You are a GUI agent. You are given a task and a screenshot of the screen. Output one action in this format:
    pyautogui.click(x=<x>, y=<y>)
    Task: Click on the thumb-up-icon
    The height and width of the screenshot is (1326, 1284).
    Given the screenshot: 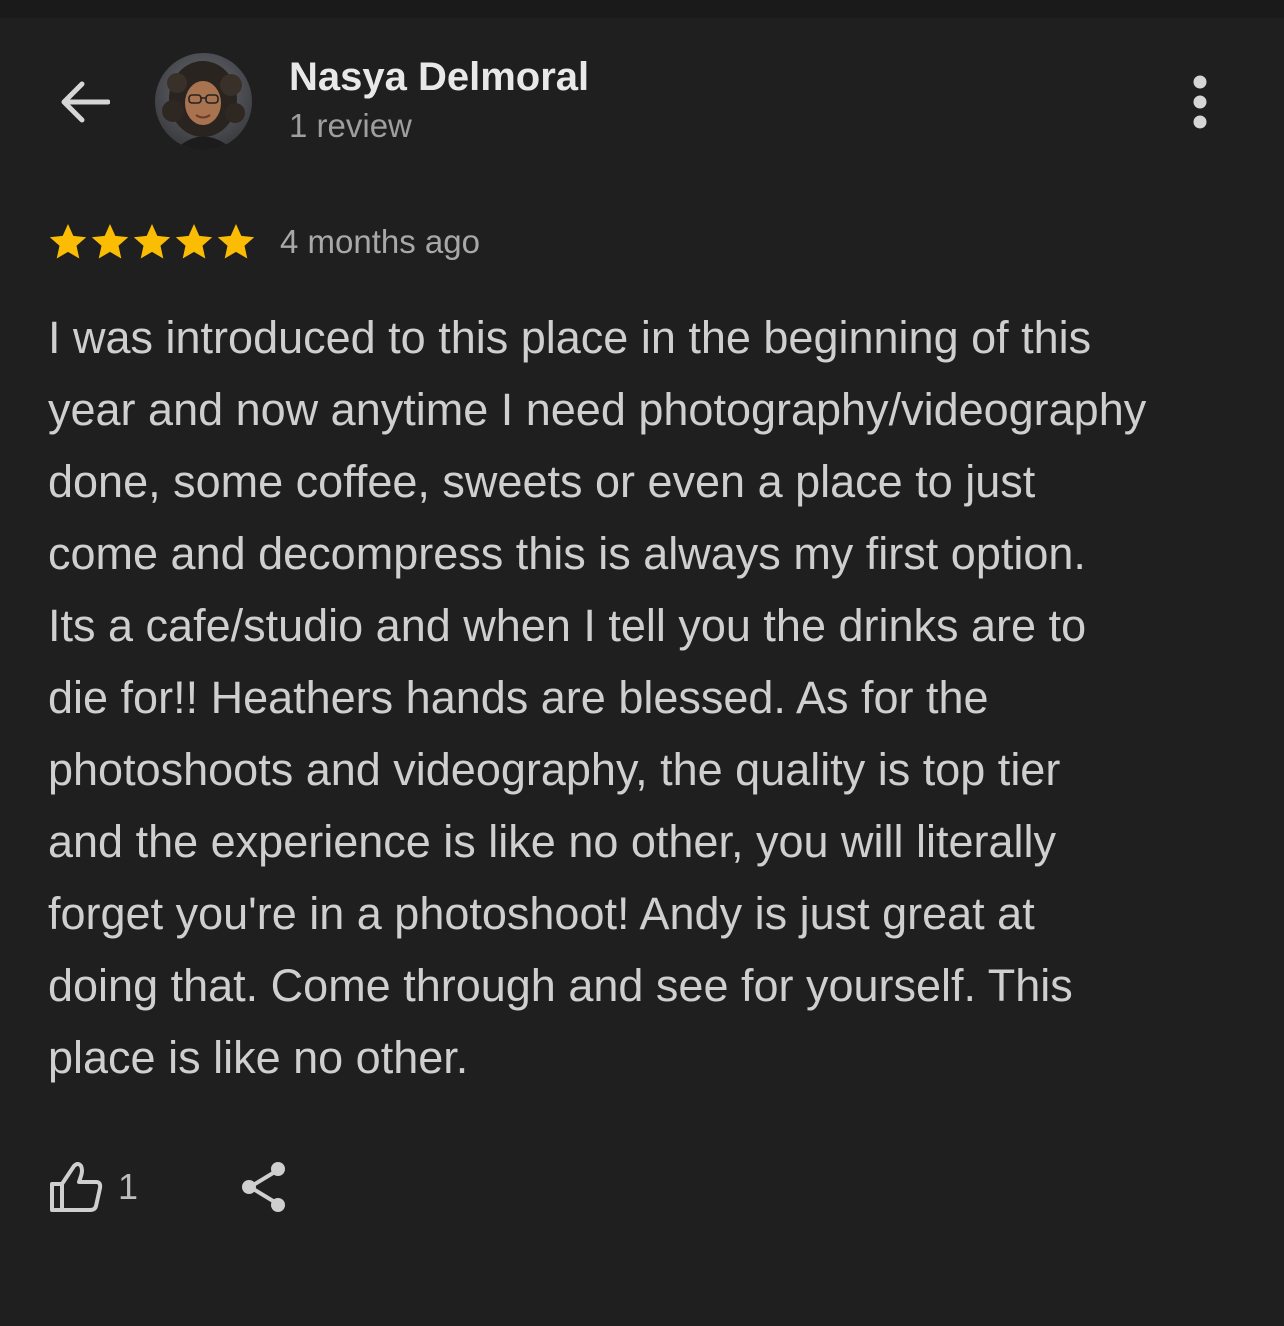 What is the action you would take?
    pyautogui.click(x=76, y=1187)
    